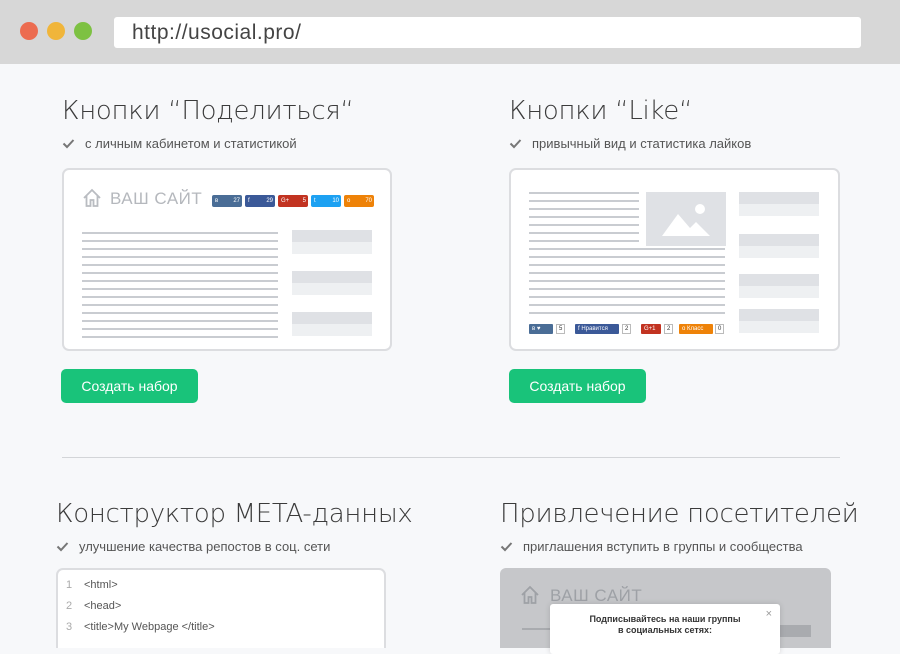 The height and width of the screenshot is (654, 900). Describe the element at coordinates (69, 627) in the screenshot. I see `line-number: 3` at that location.